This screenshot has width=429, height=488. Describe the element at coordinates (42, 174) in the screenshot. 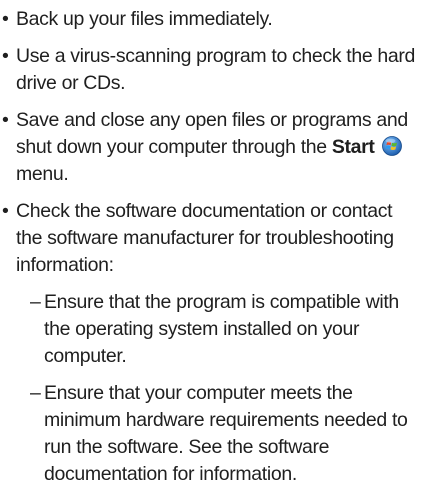

I see `list-item-text: menu.` at that location.